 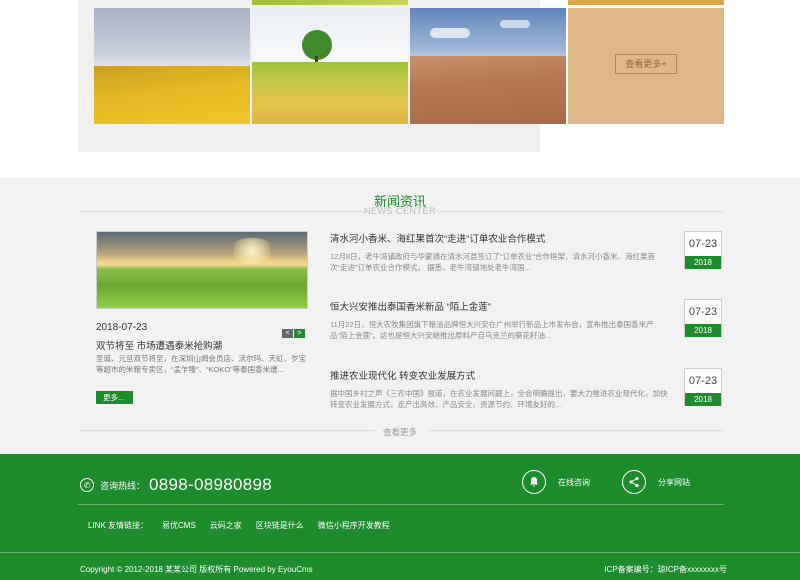 I want to click on online-consult-button: 在线咨询, so click(x=556, y=482).